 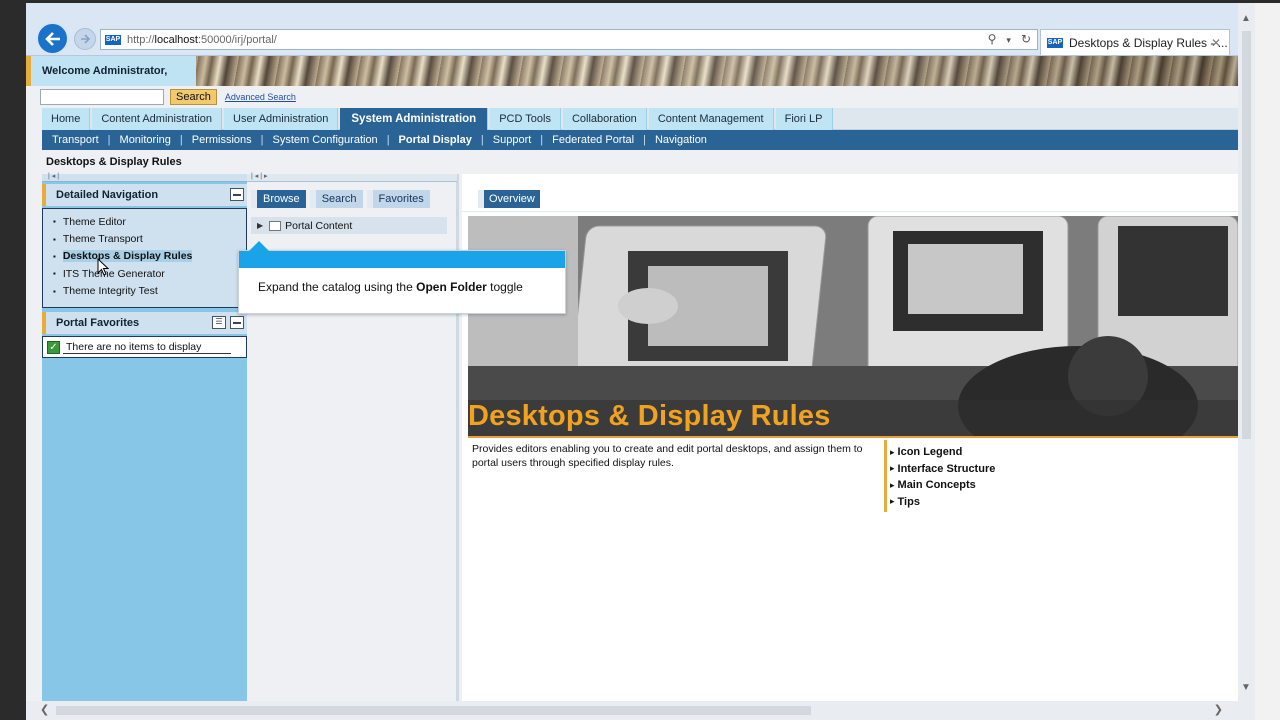 I want to click on url-text: http://localhost:50000/irj/portal/, so click(x=202, y=39).